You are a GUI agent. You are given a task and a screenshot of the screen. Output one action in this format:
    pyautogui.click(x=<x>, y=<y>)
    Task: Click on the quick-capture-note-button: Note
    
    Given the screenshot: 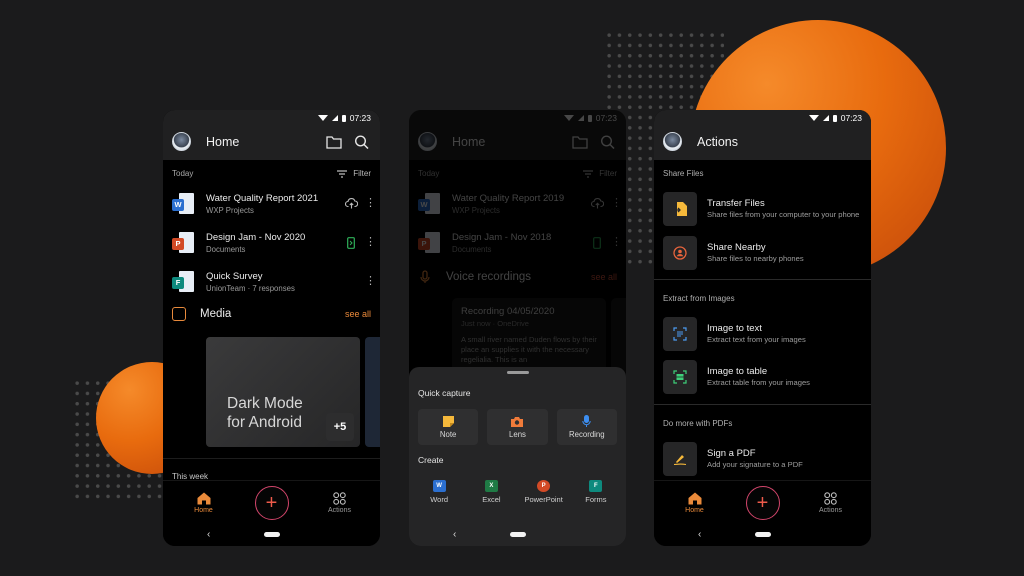 What is the action you would take?
    pyautogui.click(x=448, y=427)
    